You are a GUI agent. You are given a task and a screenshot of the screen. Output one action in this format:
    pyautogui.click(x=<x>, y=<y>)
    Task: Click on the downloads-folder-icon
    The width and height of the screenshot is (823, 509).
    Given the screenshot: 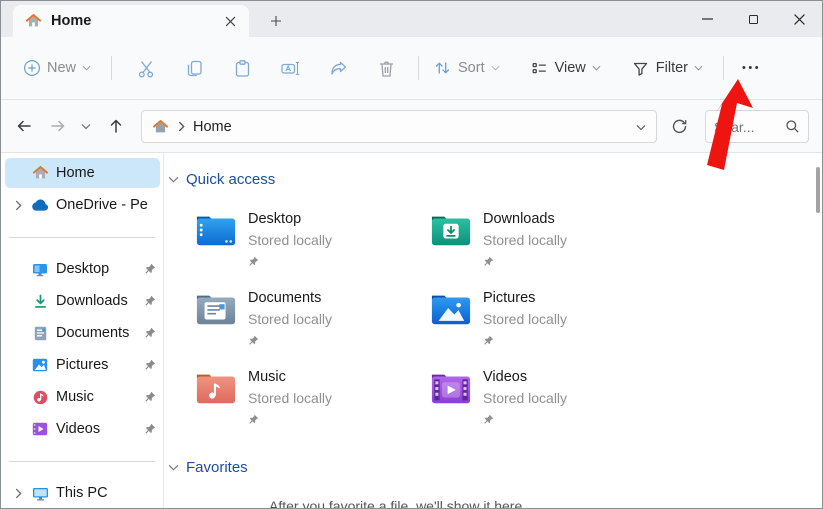 What is the action you would take?
    pyautogui.click(x=451, y=231)
    